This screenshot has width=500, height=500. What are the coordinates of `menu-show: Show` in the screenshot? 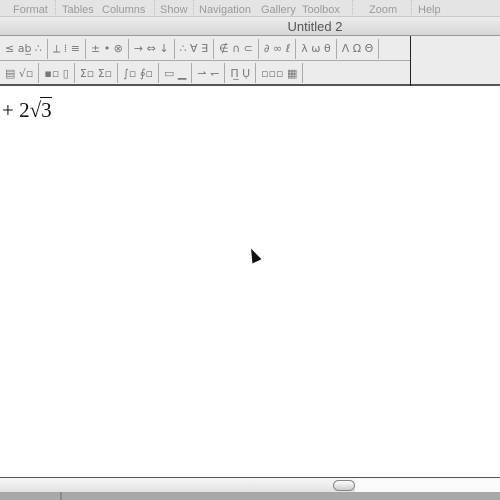 It's located at (174, 10).